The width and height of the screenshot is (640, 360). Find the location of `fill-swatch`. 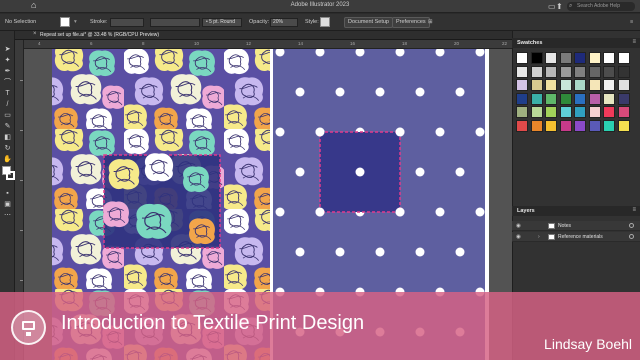

fill-swatch is located at coordinates (65, 22).